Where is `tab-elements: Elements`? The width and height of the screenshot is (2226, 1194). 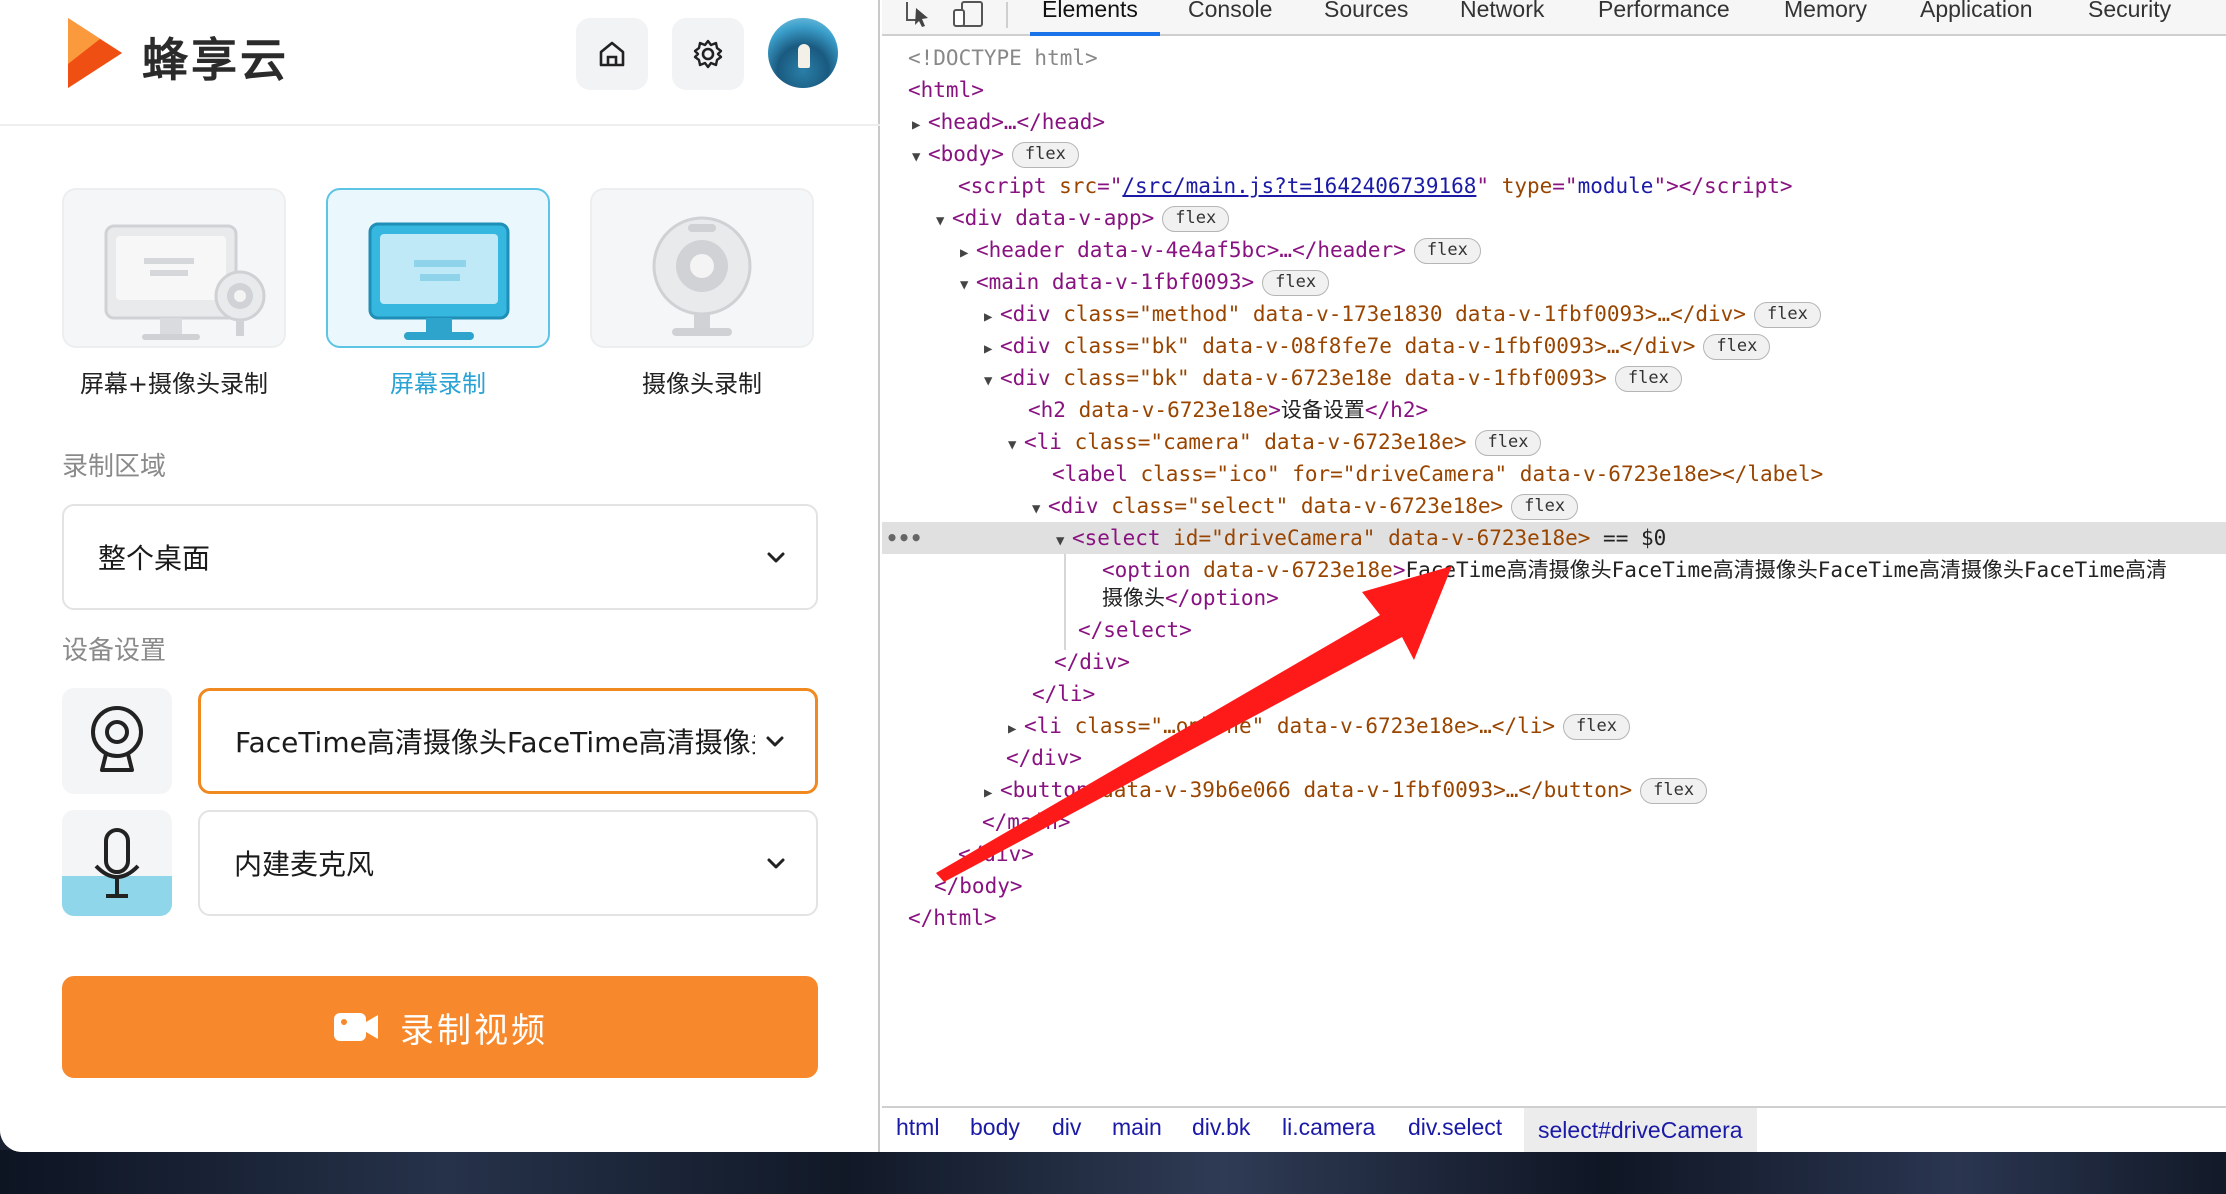
tab-elements: Elements is located at coordinates (1090, 11).